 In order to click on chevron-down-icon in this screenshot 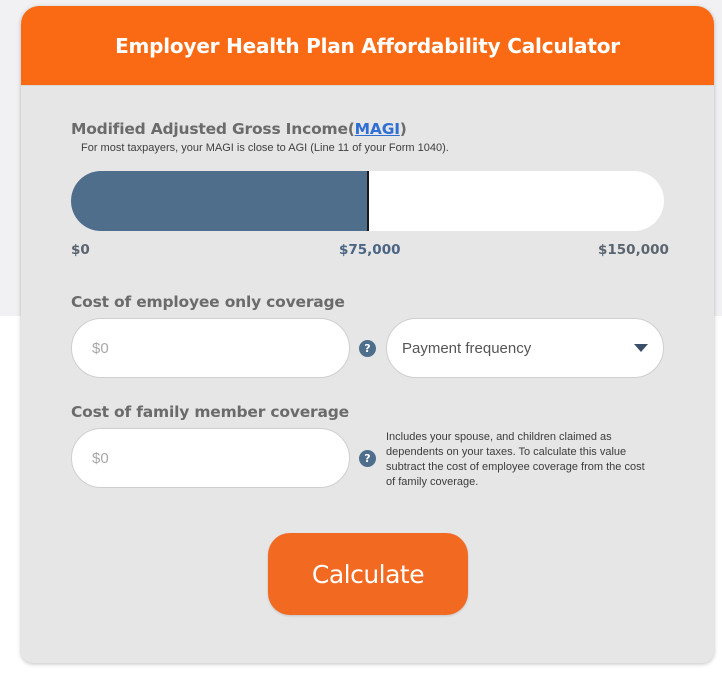, I will do `click(641, 348)`.